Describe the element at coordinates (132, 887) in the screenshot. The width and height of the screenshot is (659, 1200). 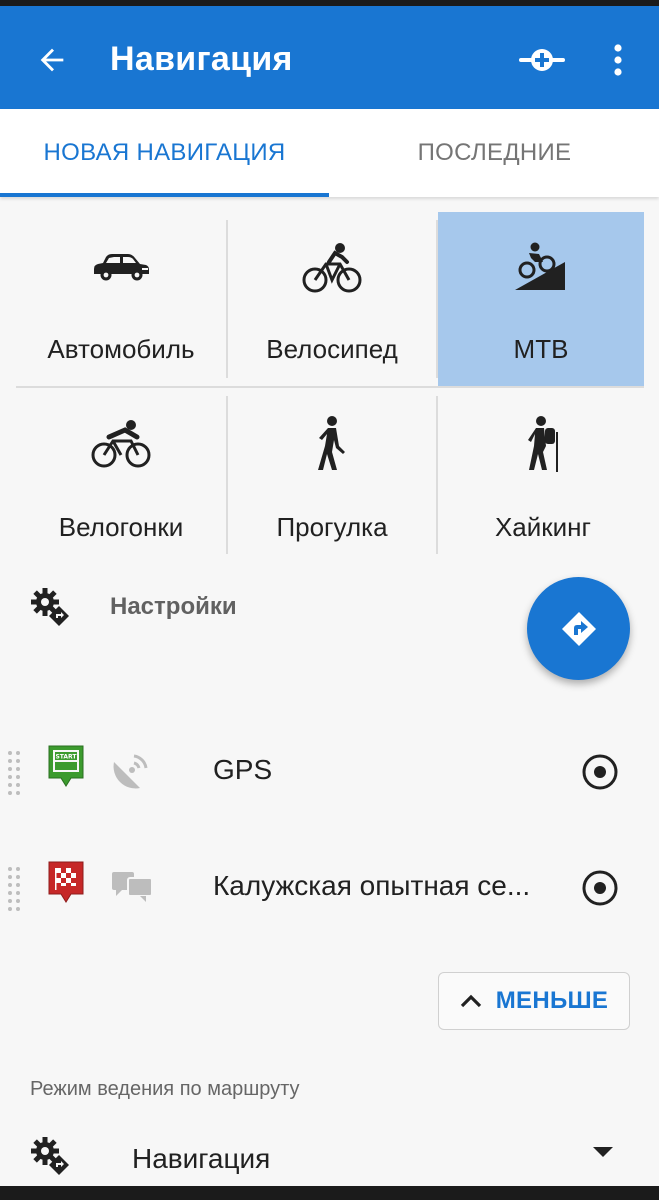
I see `poi-search-icon` at that location.